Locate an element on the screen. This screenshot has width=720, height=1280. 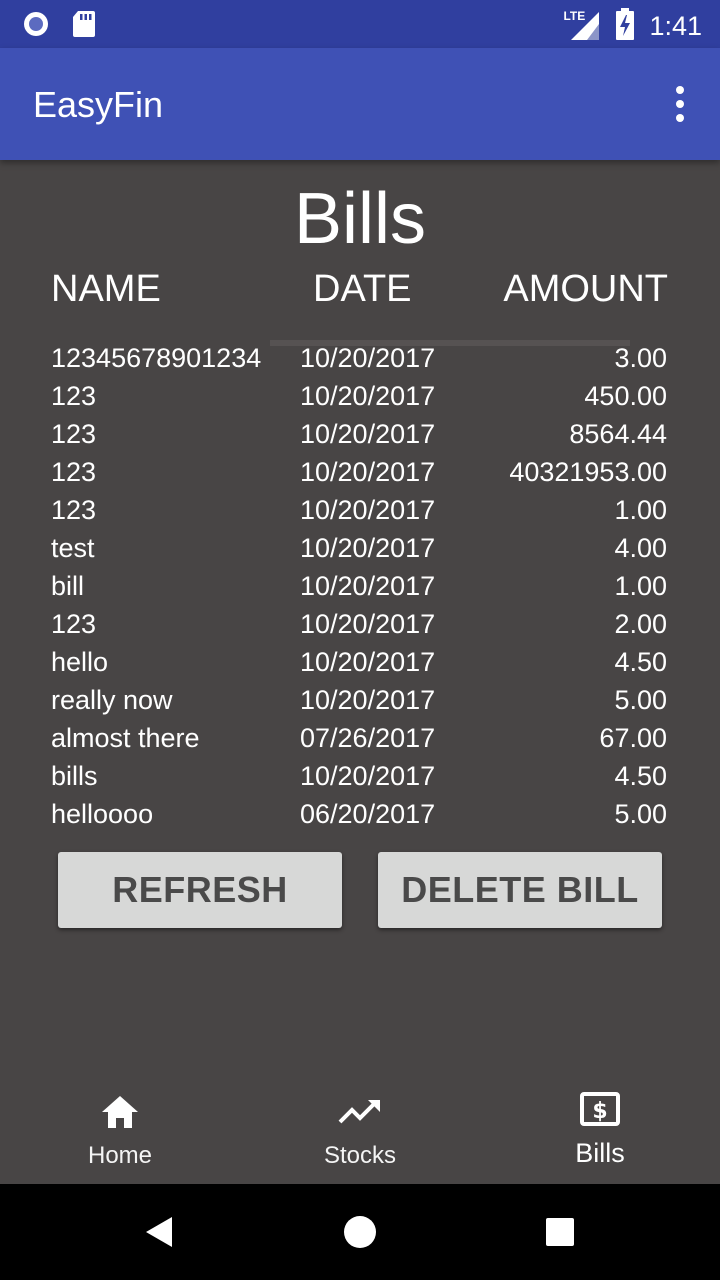
bill-row: 12345678901234 10/20/2017 3.00 is located at coordinates (360, 360).